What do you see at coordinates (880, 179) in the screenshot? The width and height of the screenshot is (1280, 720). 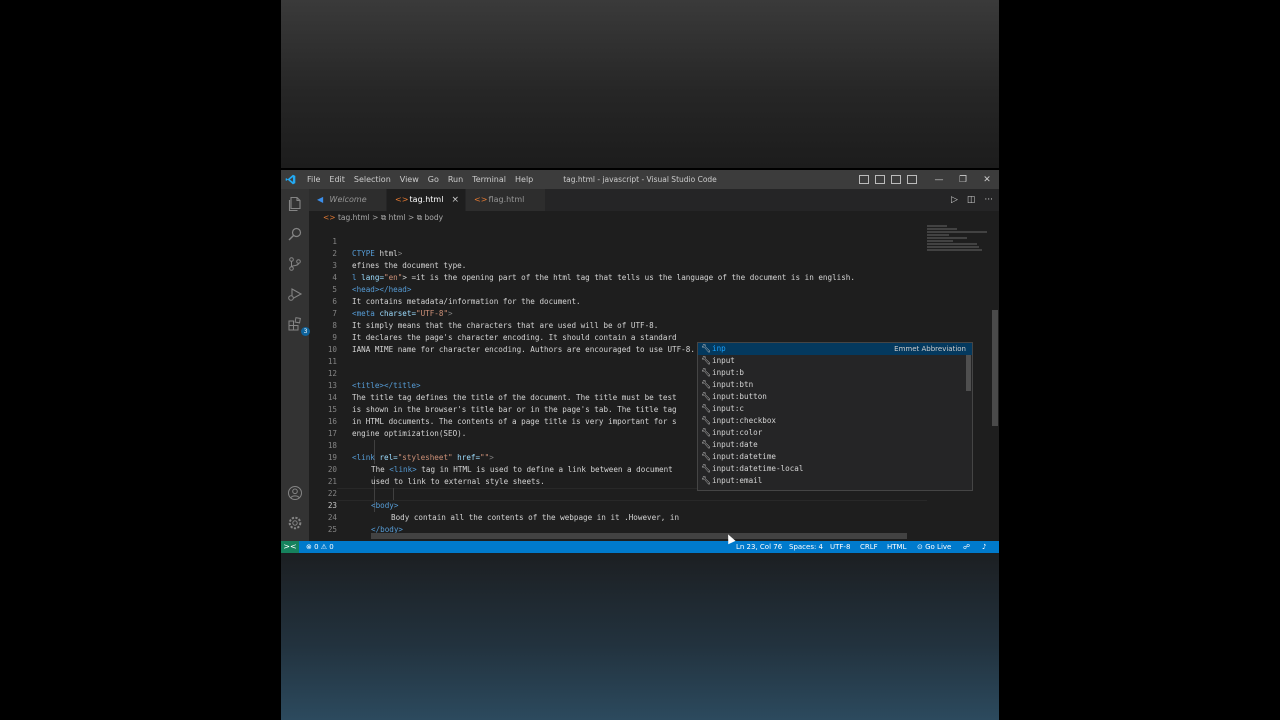 I see `toggle-panel-icon` at bounding box center [880, 179].